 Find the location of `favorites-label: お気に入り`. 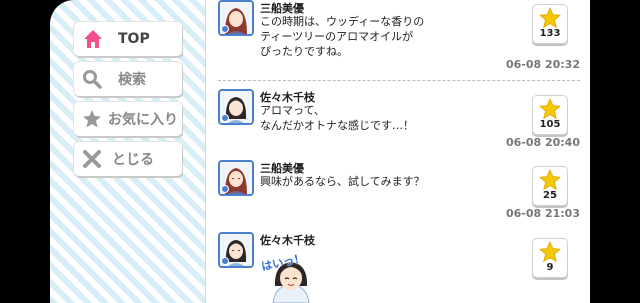

favorites-label: お気に入り is located at coordinates (143, 120).